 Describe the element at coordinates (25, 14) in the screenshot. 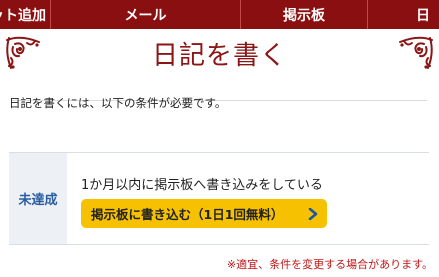

I see `nav-item-add-friend: ット追加` at that location.